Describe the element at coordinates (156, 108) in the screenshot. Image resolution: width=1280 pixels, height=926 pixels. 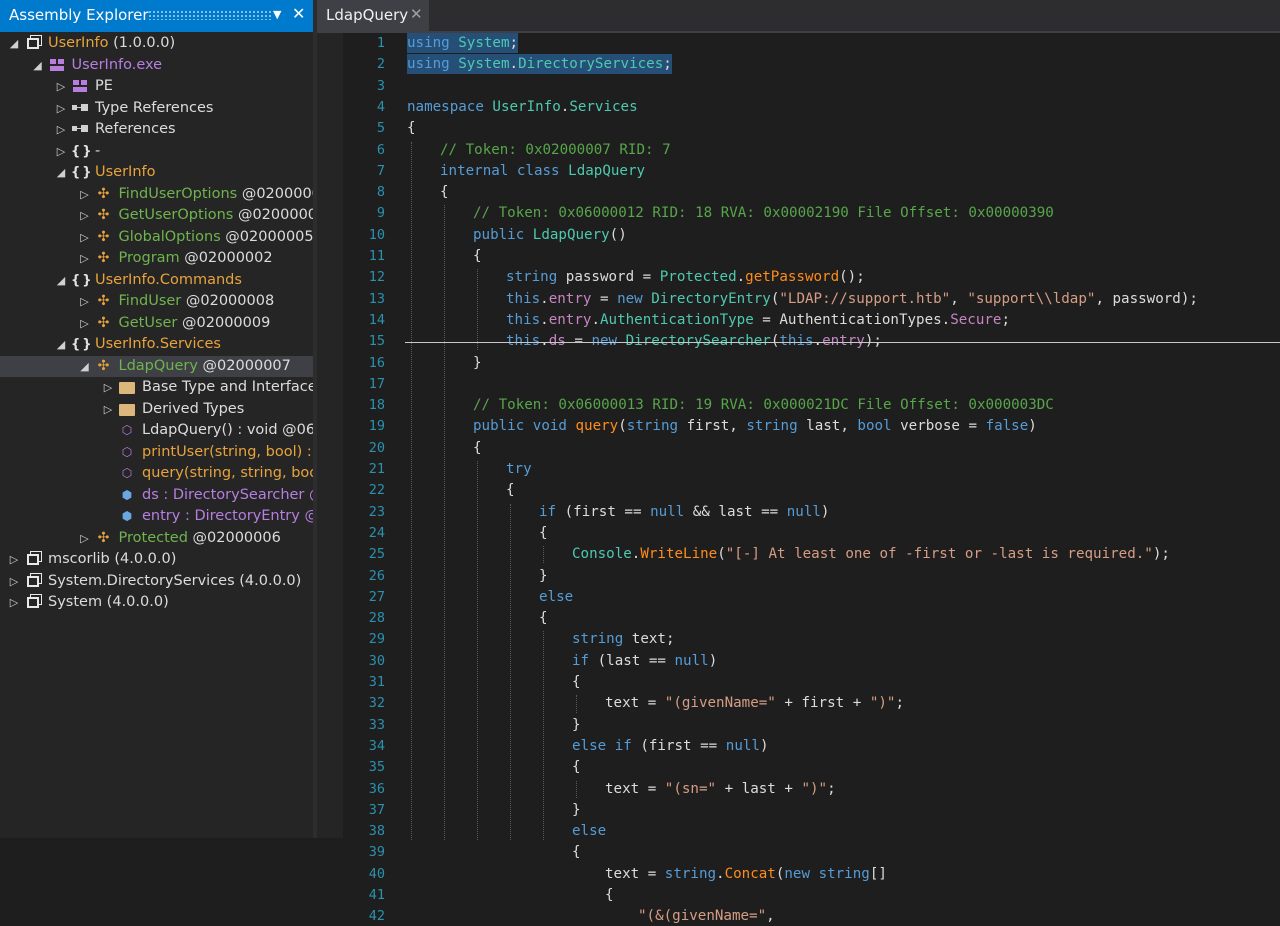
I see `tree-item: ▷ Type References` at that location.